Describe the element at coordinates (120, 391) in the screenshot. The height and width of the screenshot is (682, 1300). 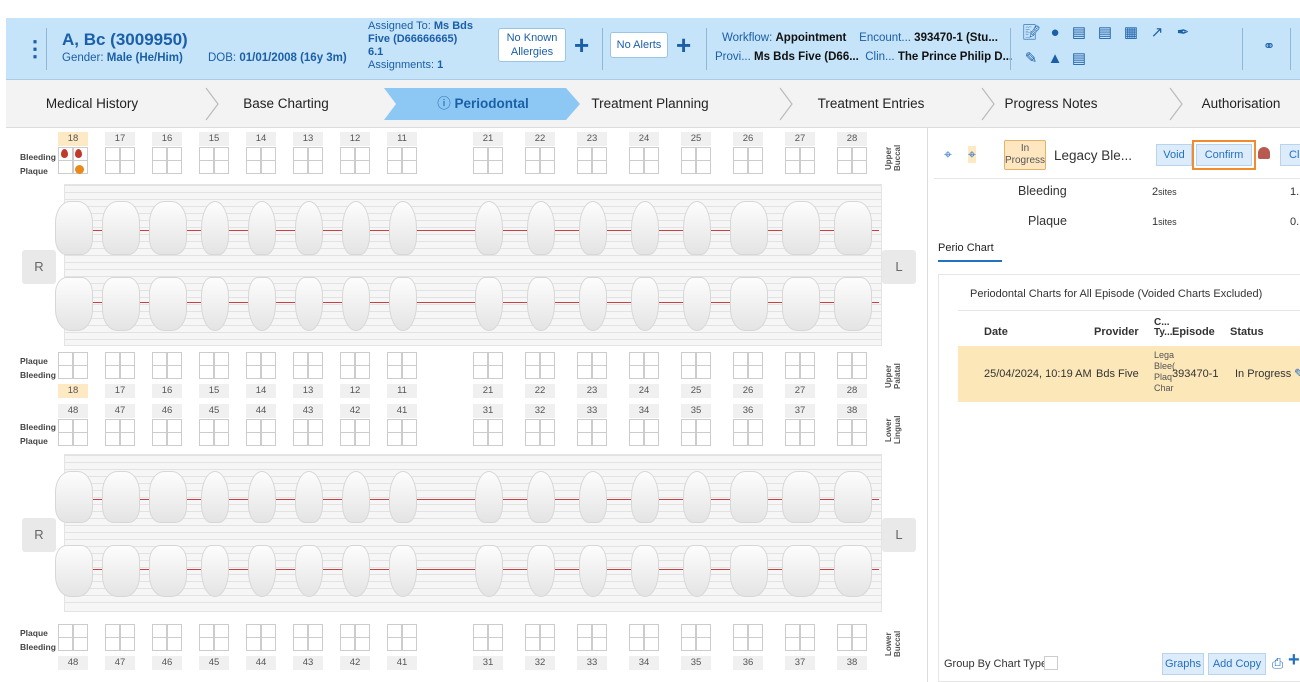
I see `tooth-number: 17` at that location.